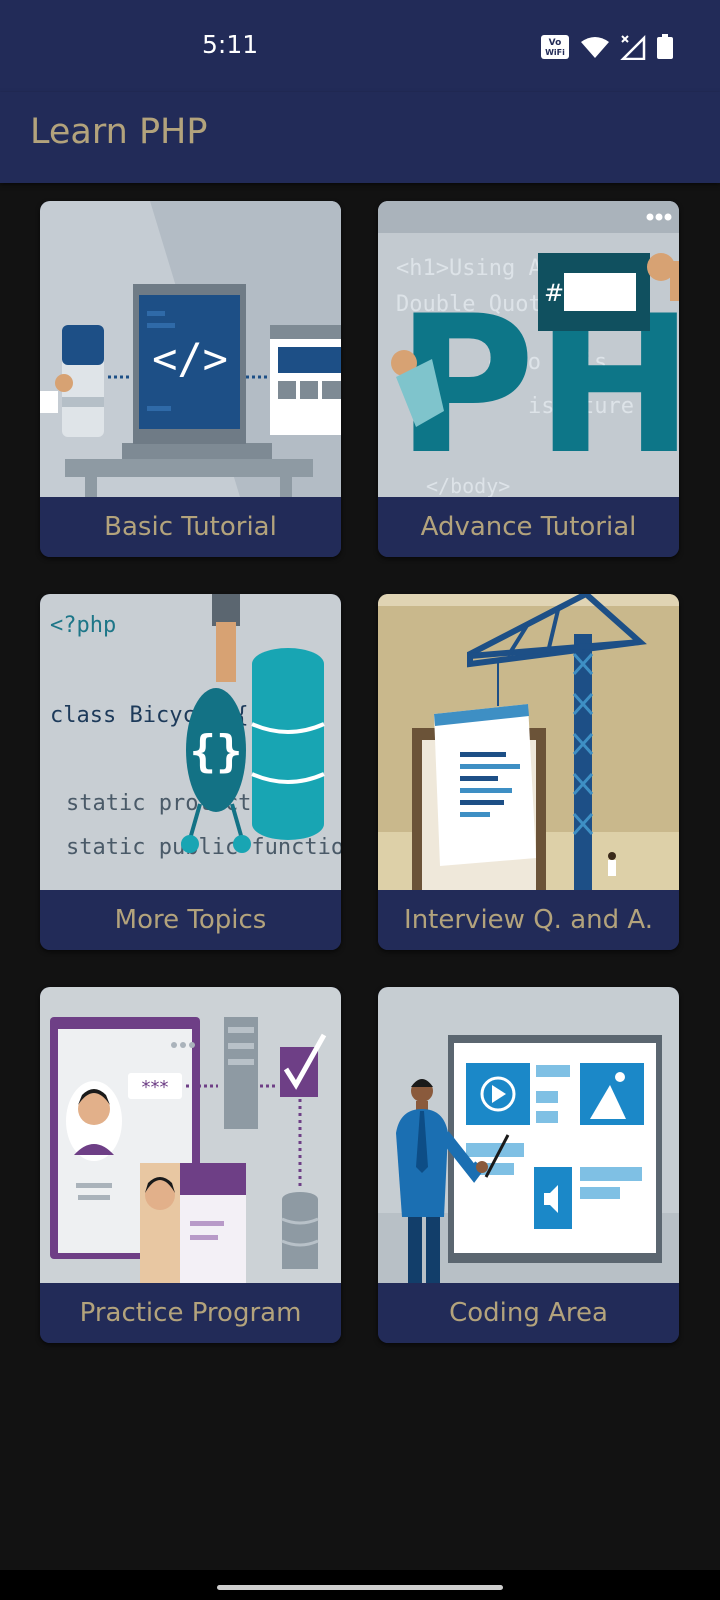 The image size is (720, 1600). I want to click on status-time: 5:11, so click(230, 44).